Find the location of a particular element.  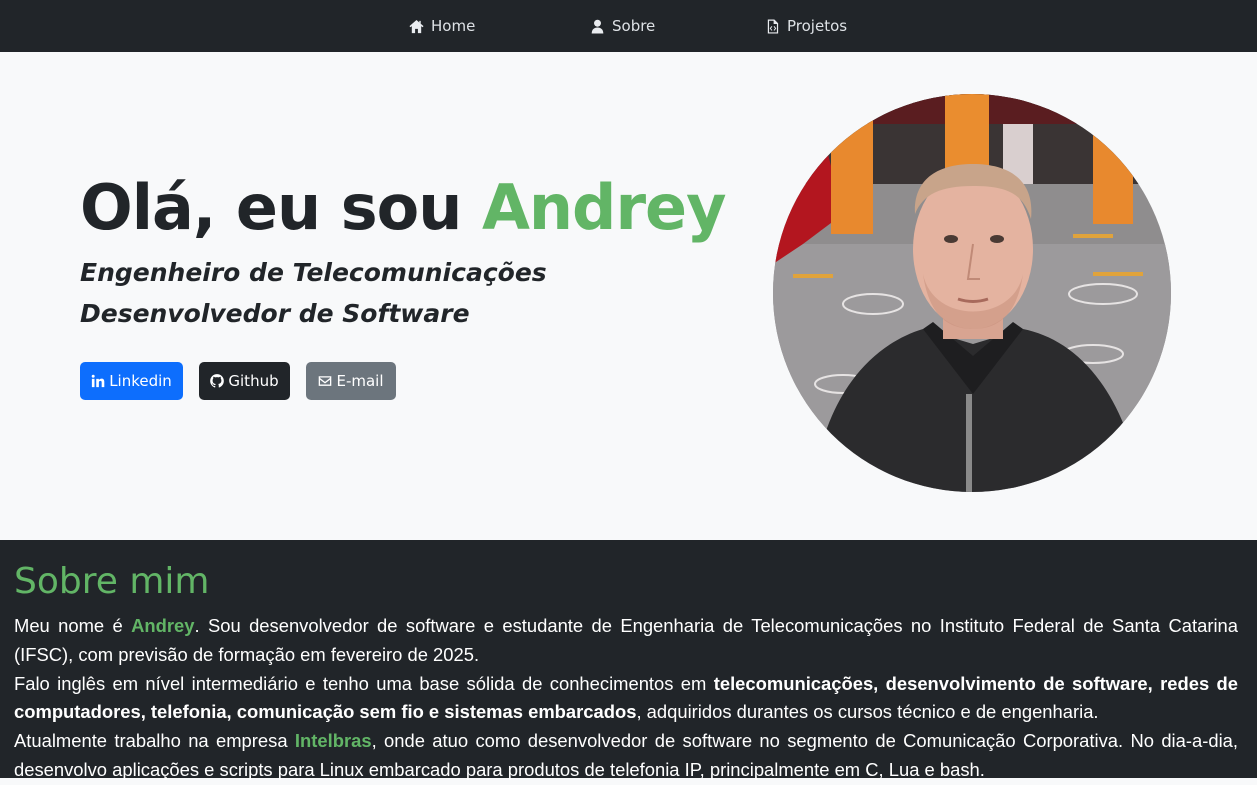

nav-projetos: Projetos is located at coordinates (806, 26).